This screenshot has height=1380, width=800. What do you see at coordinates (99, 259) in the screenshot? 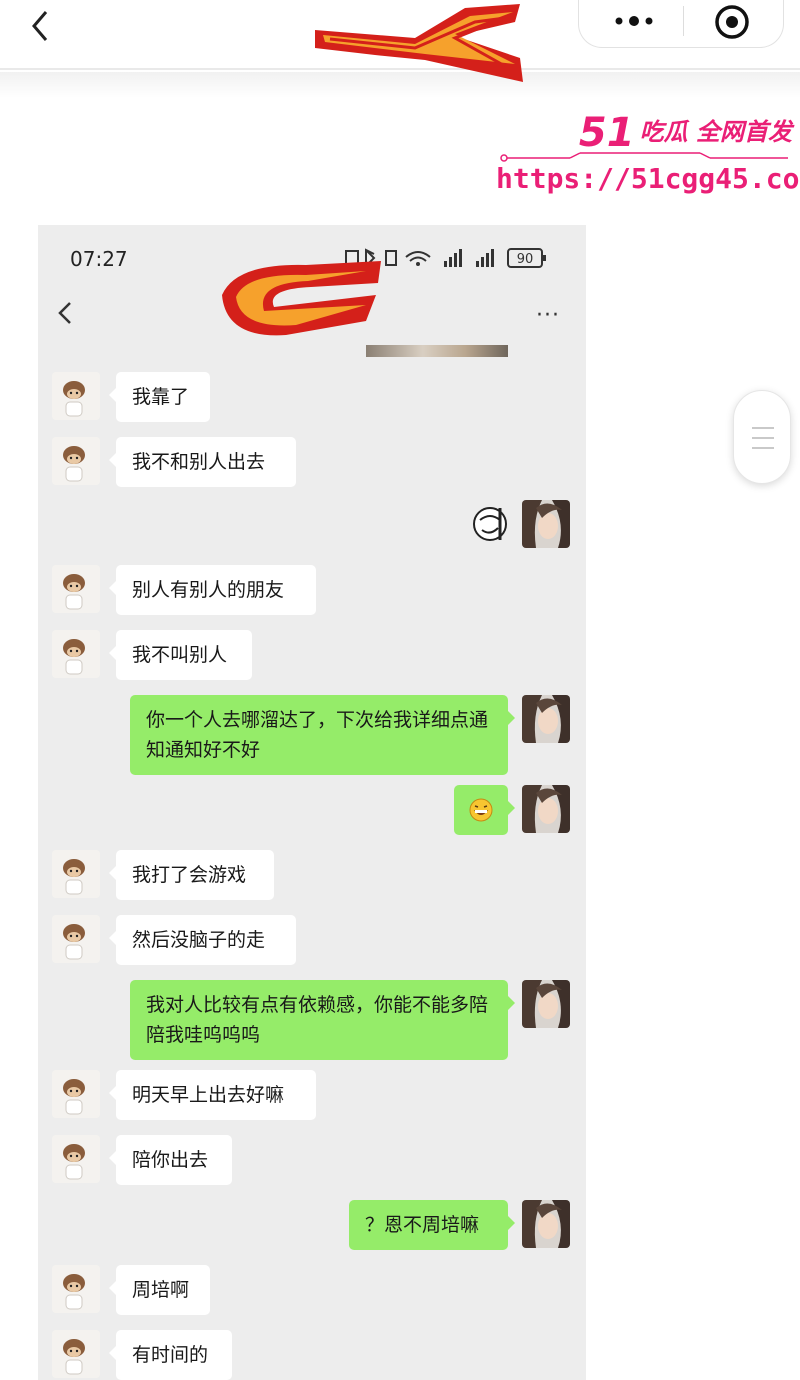
I see `status-time: 07:27` at bounding box center [99, 259].